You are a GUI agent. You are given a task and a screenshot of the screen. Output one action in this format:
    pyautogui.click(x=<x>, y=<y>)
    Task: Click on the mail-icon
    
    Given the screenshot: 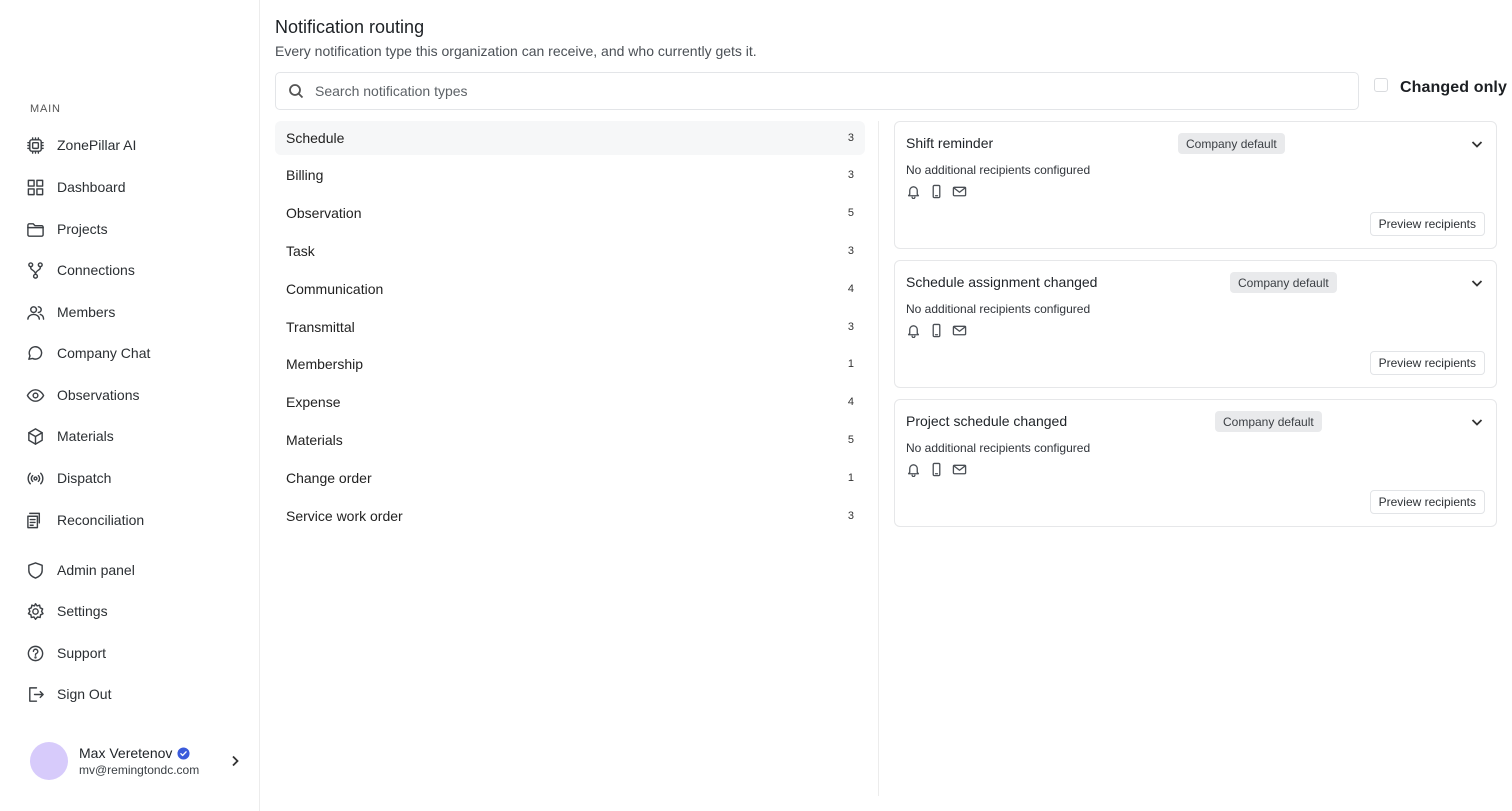 What is the action you would take?
    pyautogui.click(x=959, y=191)
    